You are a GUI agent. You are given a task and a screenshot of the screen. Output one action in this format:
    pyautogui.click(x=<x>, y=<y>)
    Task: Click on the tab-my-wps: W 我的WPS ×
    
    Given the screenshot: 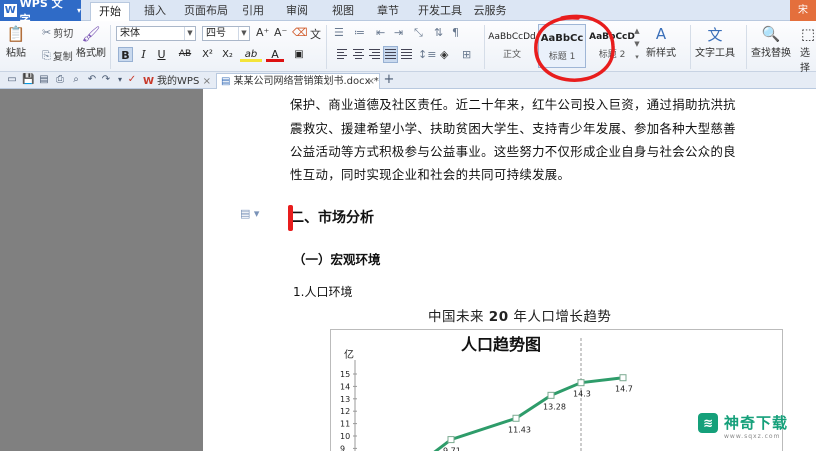 What is the action you would take?
    pyautogui.click(x=177, y=81)
    